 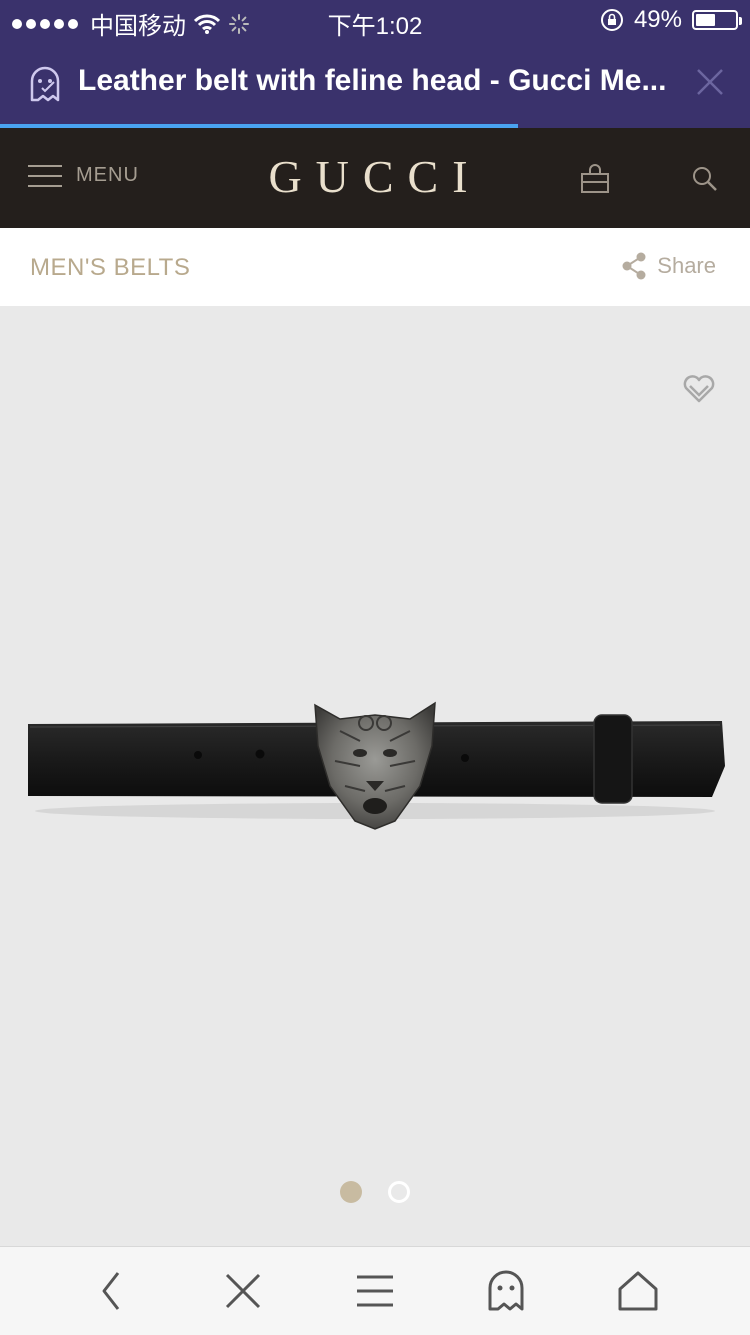 I want to click on heart-icon, so click(x=699, y=389).